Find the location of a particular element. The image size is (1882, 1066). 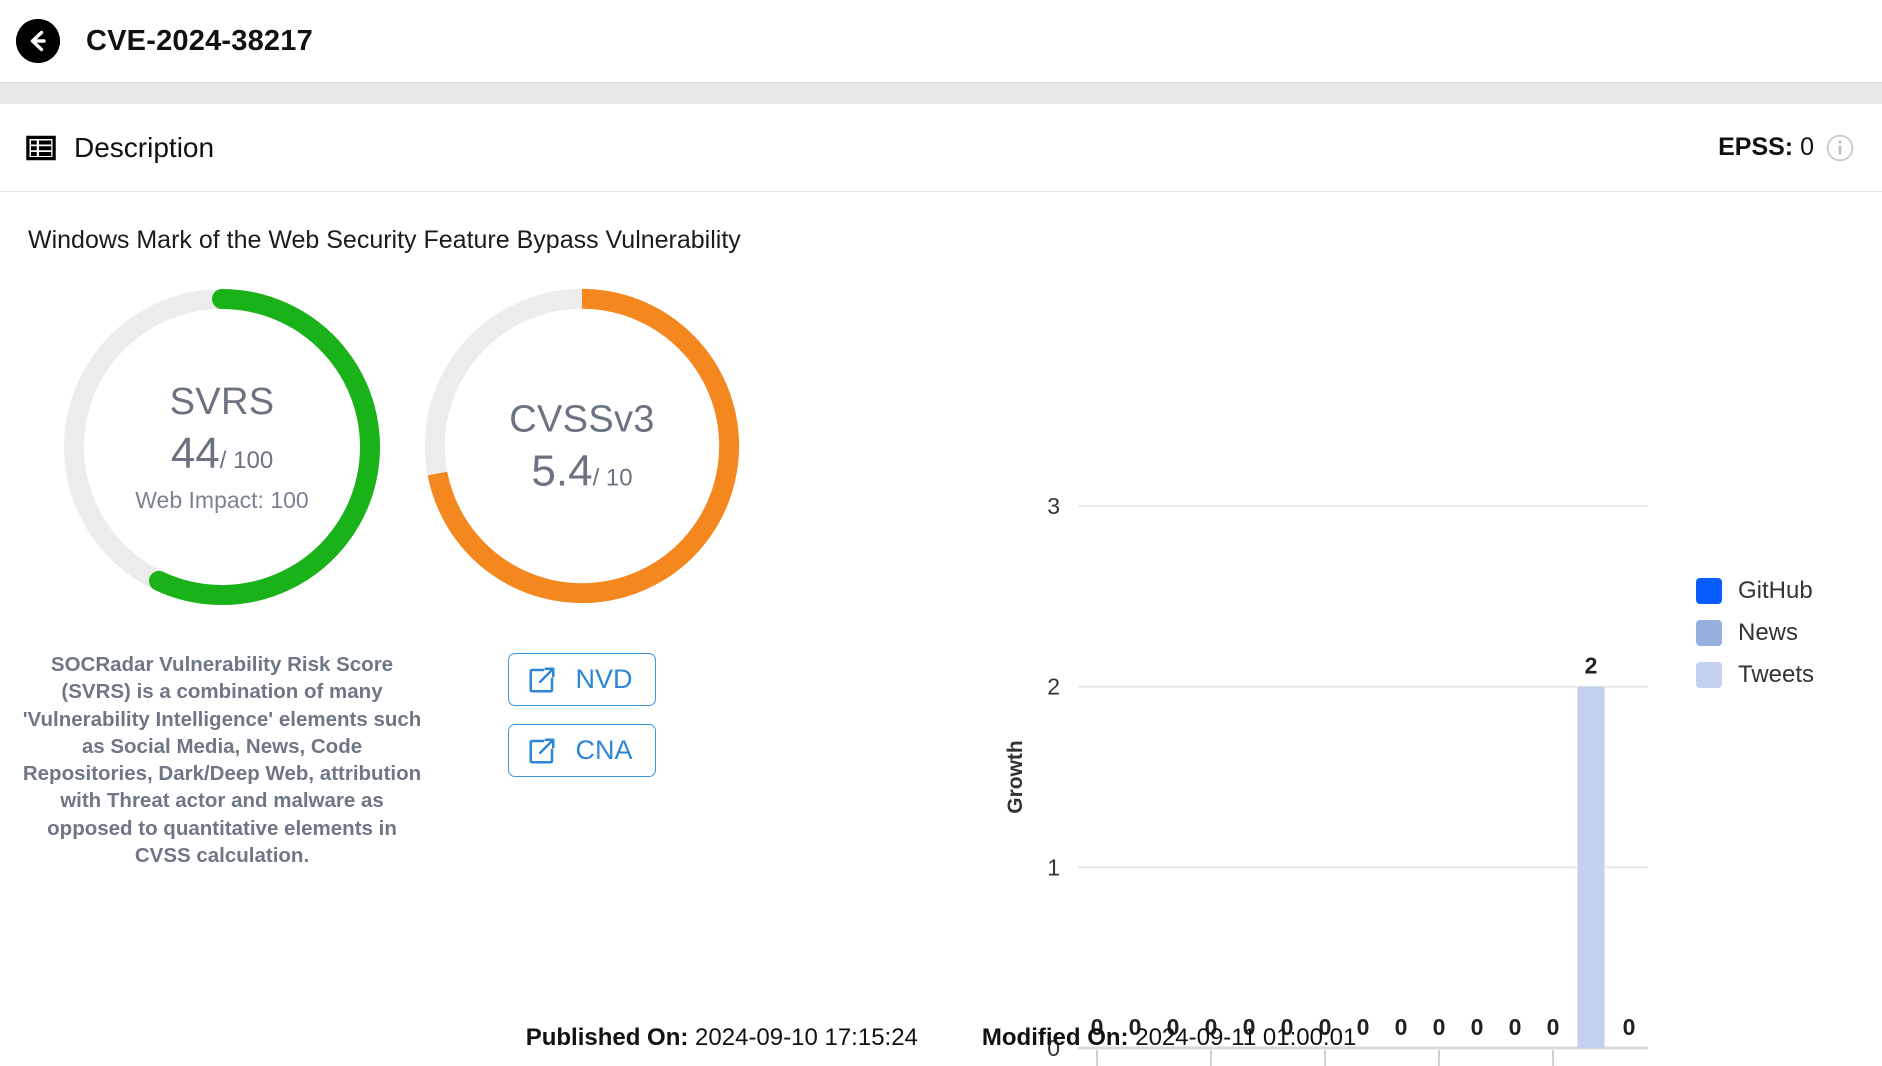

svrs-gauge-arc is located at coordinates (264, 447).